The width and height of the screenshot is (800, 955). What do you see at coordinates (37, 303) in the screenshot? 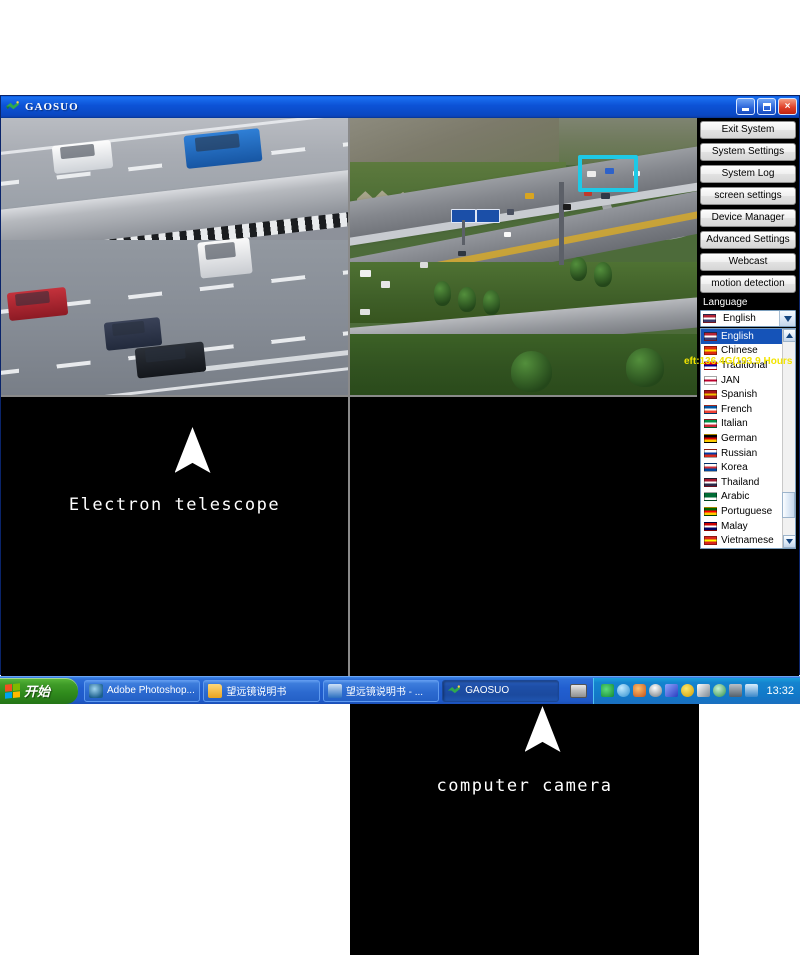
I see `vehicle-red-car` at bounding box center [37, 303].